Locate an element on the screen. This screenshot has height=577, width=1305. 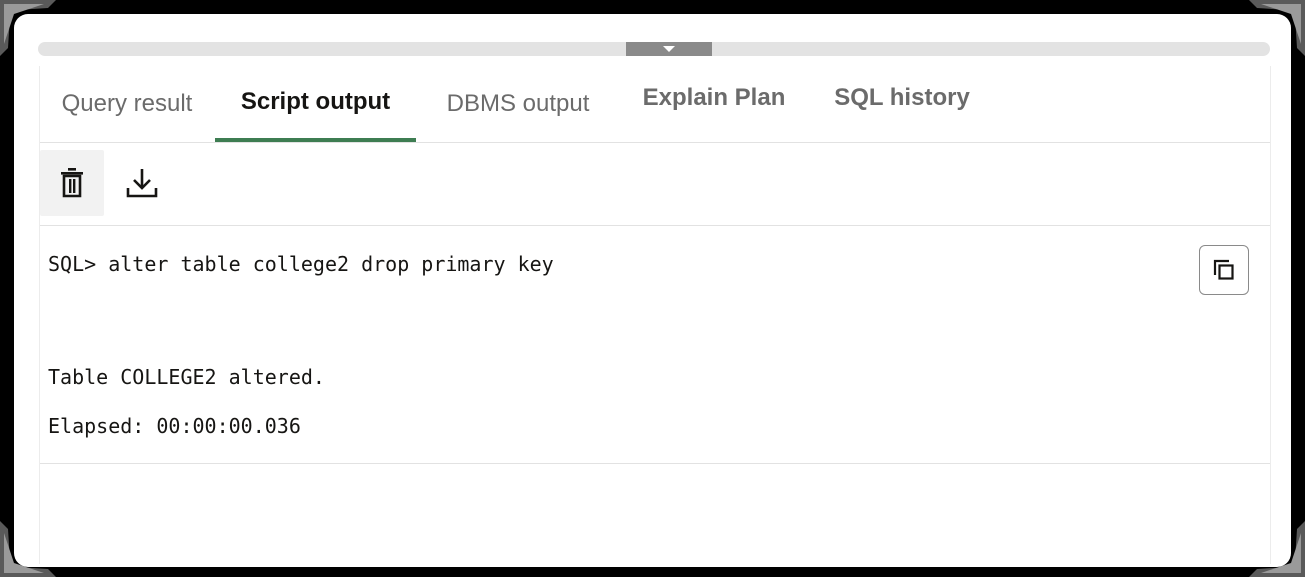
download-output-button is located at coordinates (142, 183).